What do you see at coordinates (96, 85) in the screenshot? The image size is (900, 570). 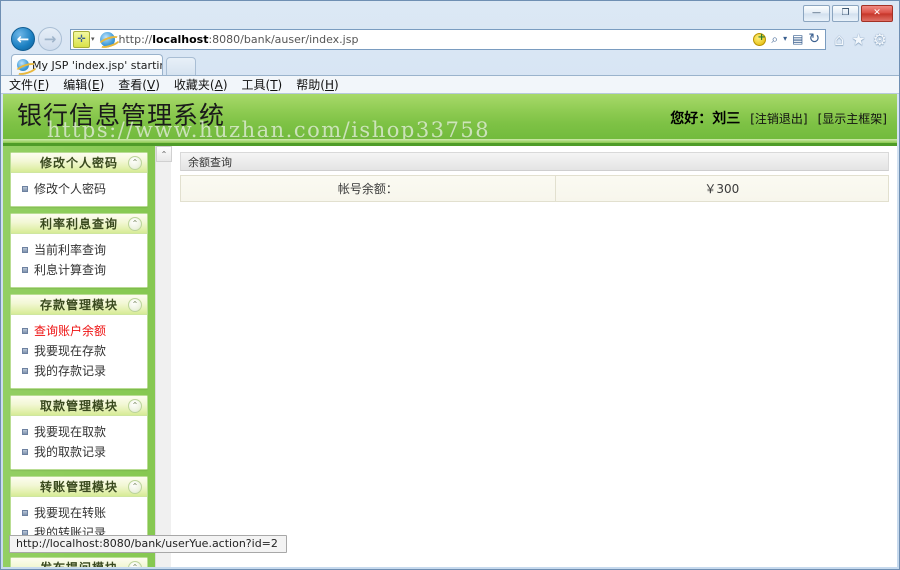 I see `menu-accel: E` at bounding box center [96, 85].